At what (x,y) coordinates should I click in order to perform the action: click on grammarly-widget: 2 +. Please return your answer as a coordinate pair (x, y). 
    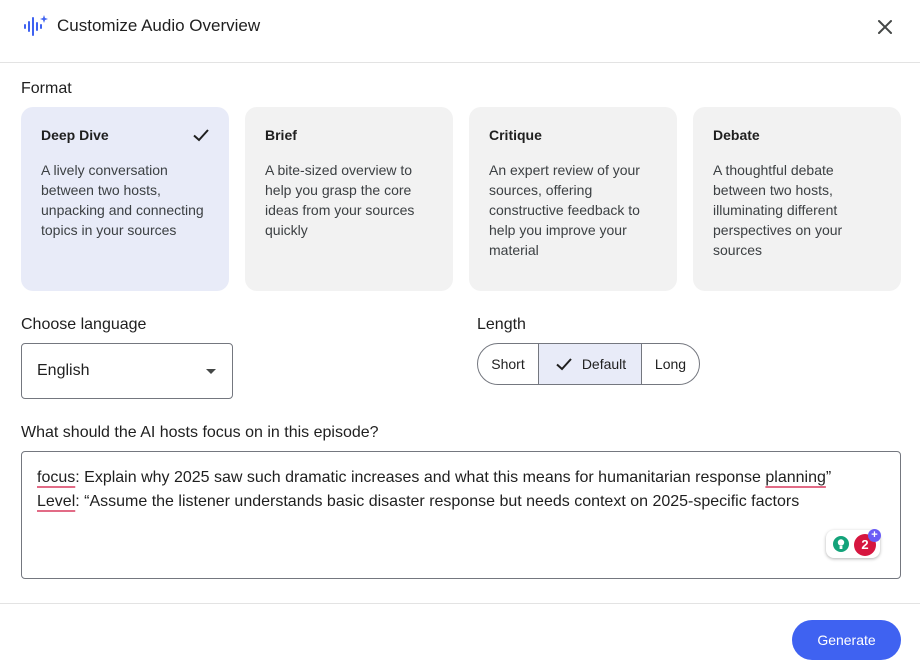
    Looking at the image, I should click on (854, 544).